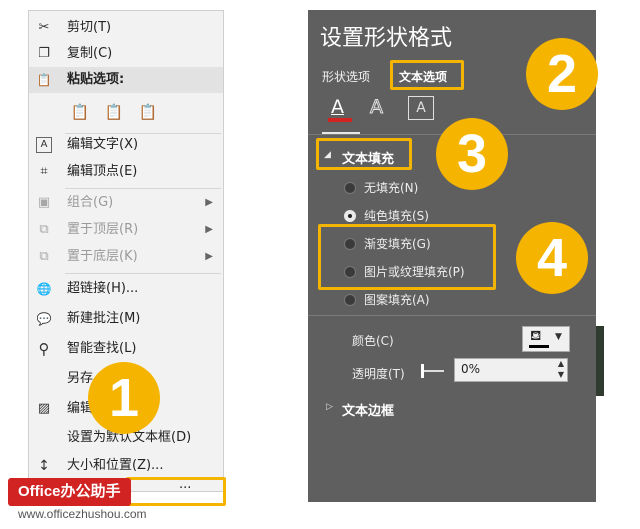 The image size is (640, 529). Describe the element at coordinates (44, 80) in the screenshot. I see `clipboard-icon: 📋` at that location.